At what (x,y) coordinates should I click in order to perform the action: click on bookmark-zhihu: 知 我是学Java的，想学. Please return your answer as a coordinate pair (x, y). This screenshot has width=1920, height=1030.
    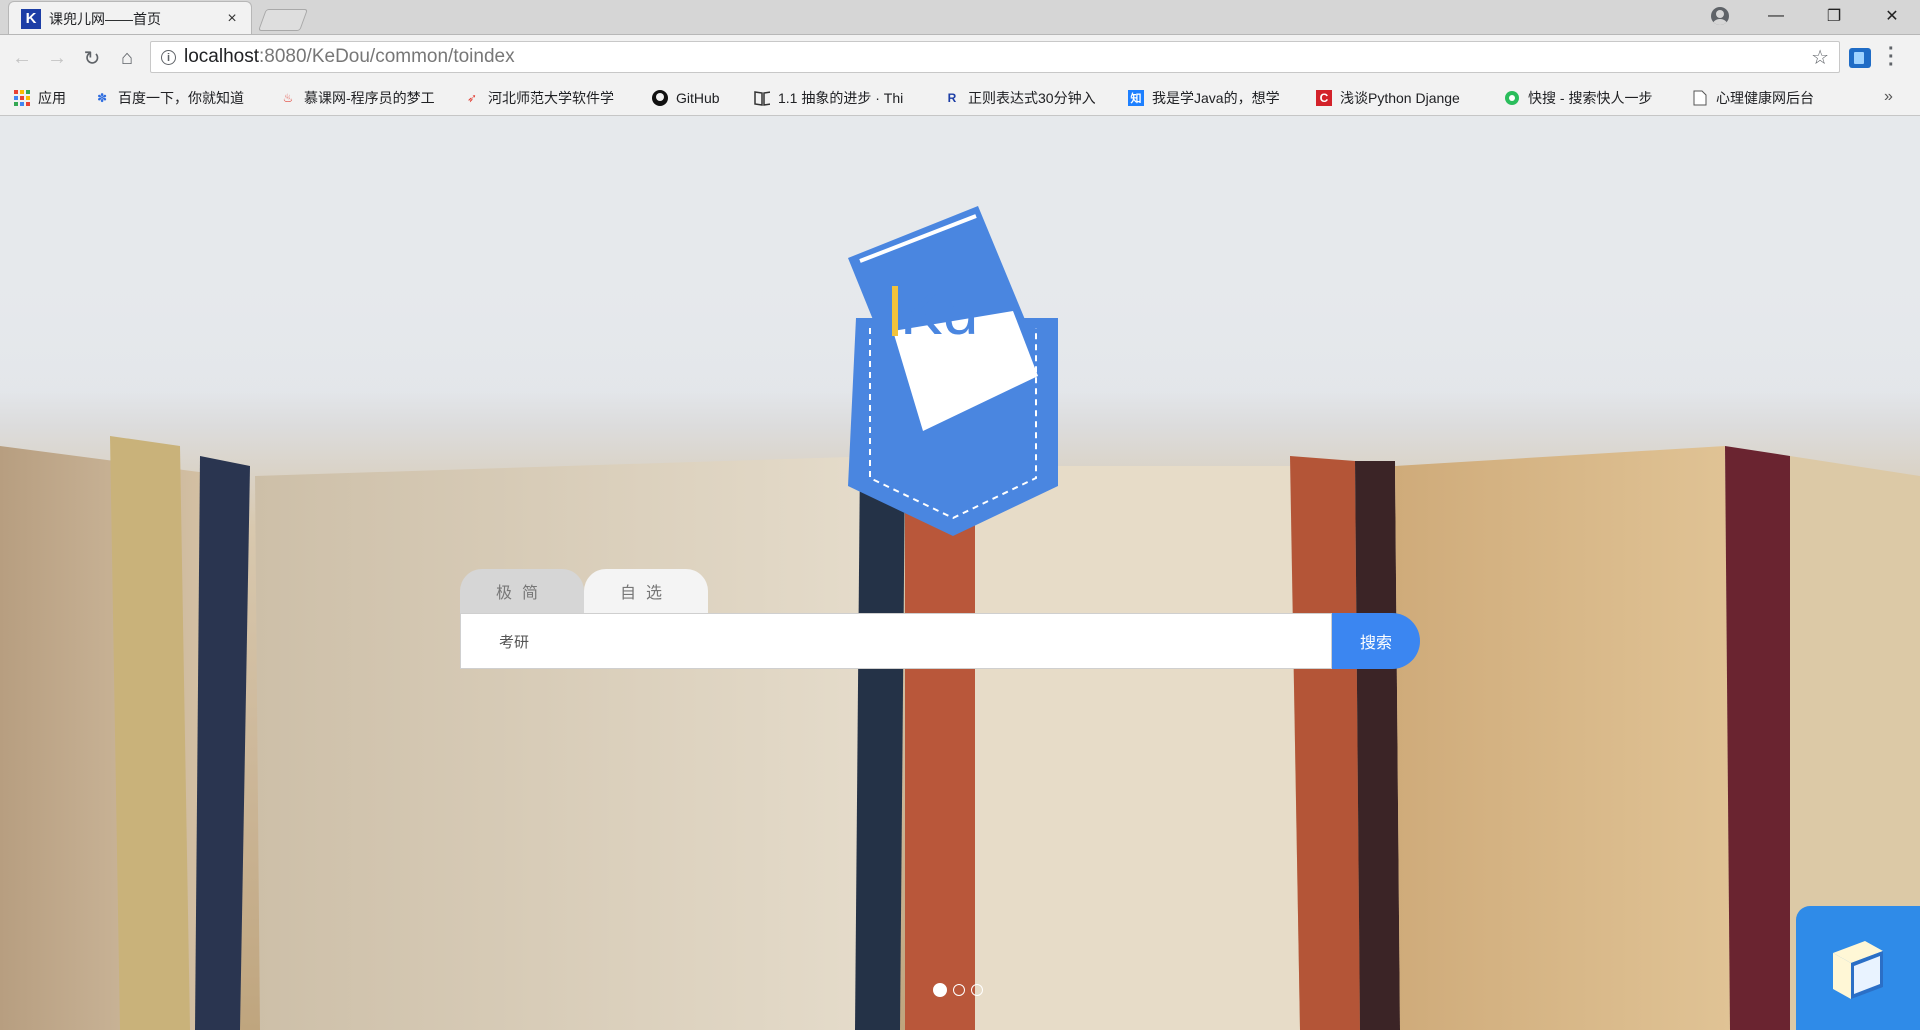
    Looking at the image, I should click on (1214, 98).